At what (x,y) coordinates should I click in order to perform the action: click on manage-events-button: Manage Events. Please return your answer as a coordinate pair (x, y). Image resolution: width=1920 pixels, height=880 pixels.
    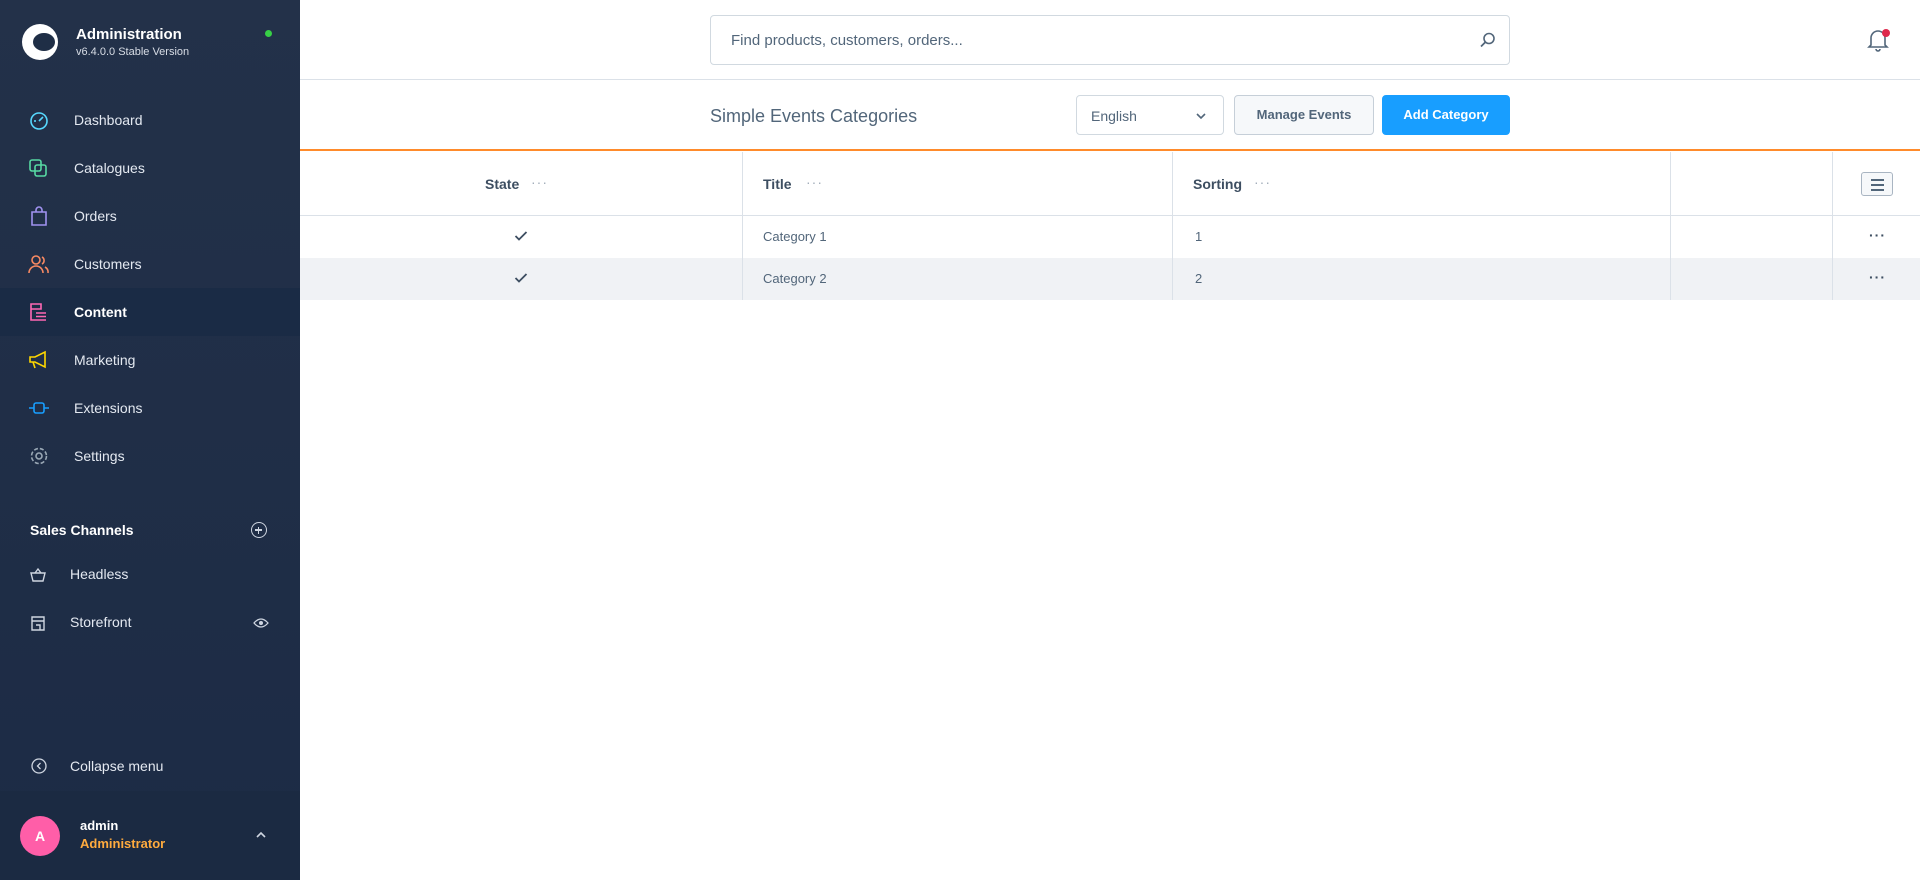
    Looking at the image, I should click on (1304, 115).